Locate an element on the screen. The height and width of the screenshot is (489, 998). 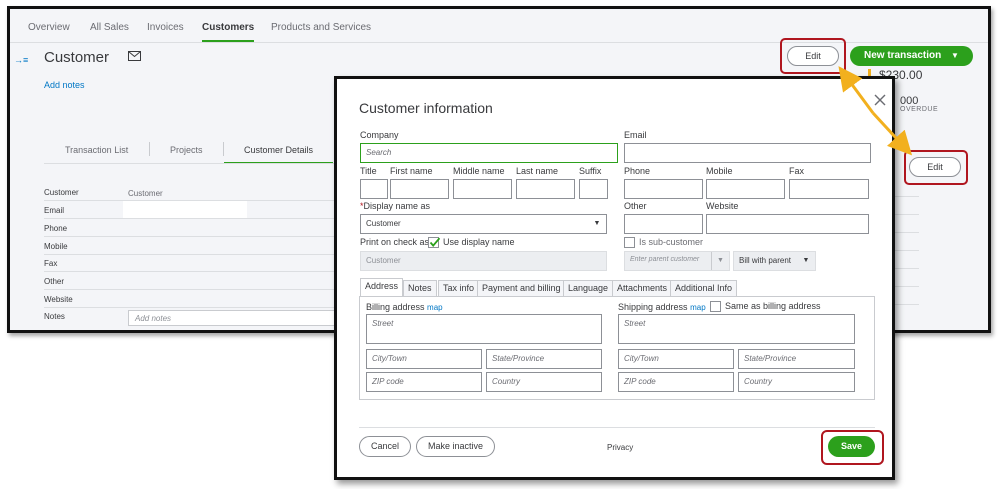
billing-address-label: Billing address map is located at coordinates (404, 307).